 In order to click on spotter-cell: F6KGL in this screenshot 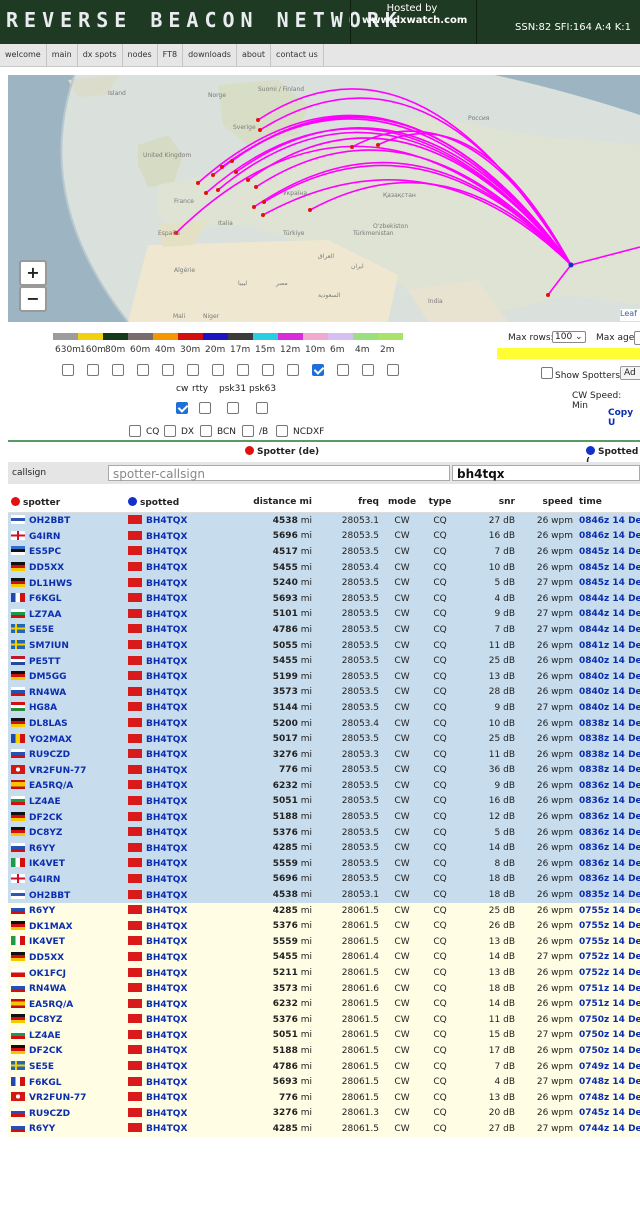, I will do `click(66, 1082)`.